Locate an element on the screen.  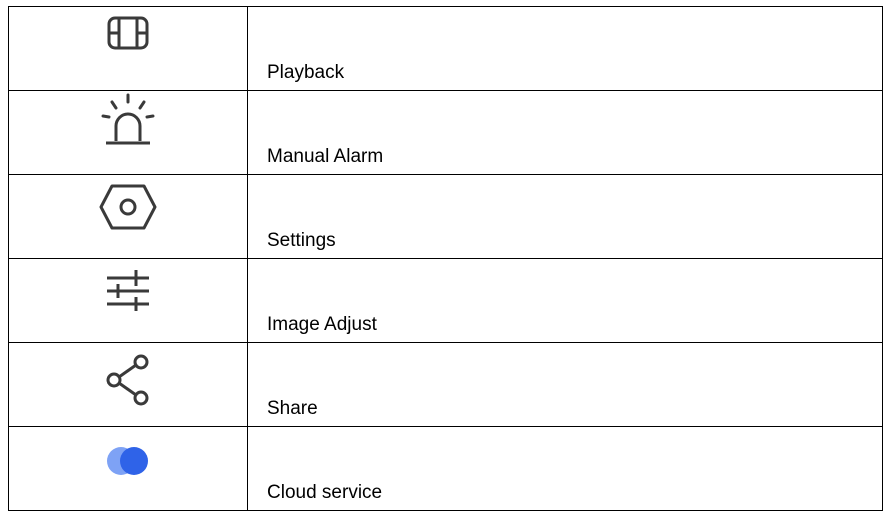
row-label: Cloud service is located at coordinates (565, 468).